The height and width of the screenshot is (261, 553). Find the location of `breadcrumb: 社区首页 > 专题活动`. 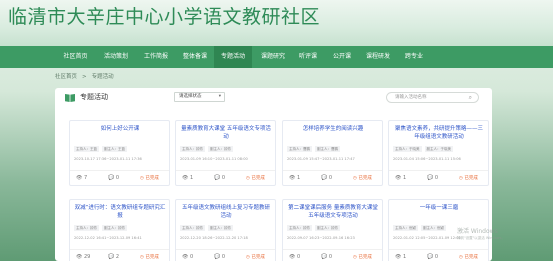

breadcrumb: 社区首页 > 专题活动 is located at coordinates (87, 77).